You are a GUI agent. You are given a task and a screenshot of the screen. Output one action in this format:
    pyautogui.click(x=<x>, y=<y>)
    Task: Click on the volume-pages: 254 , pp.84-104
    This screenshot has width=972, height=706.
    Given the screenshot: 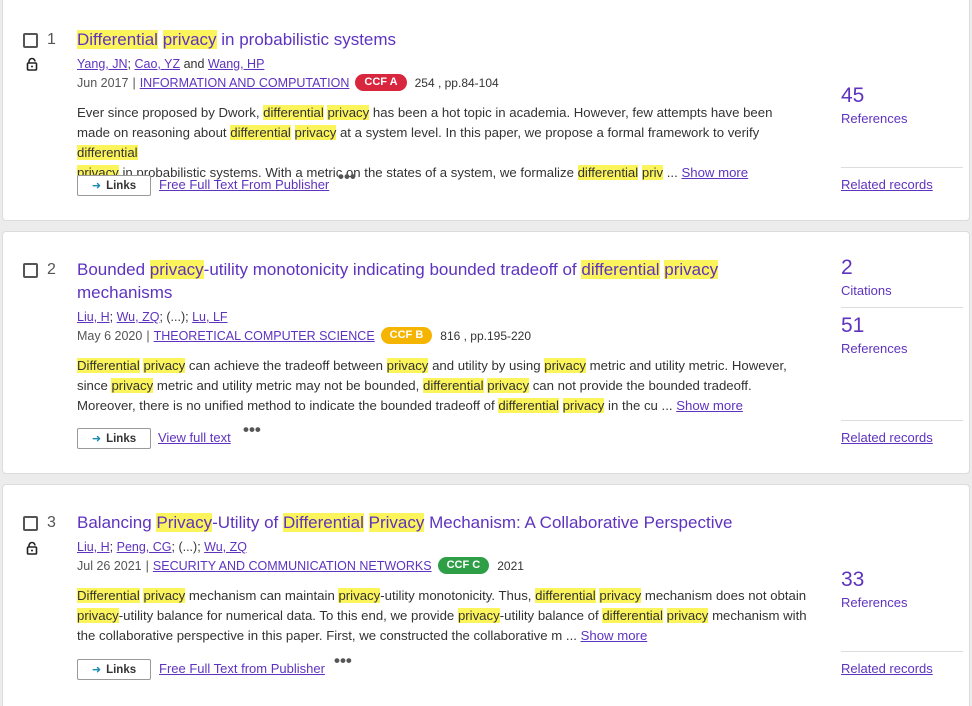 What is the action you would take?
    pyautogui.click(x=456, y=82)
    